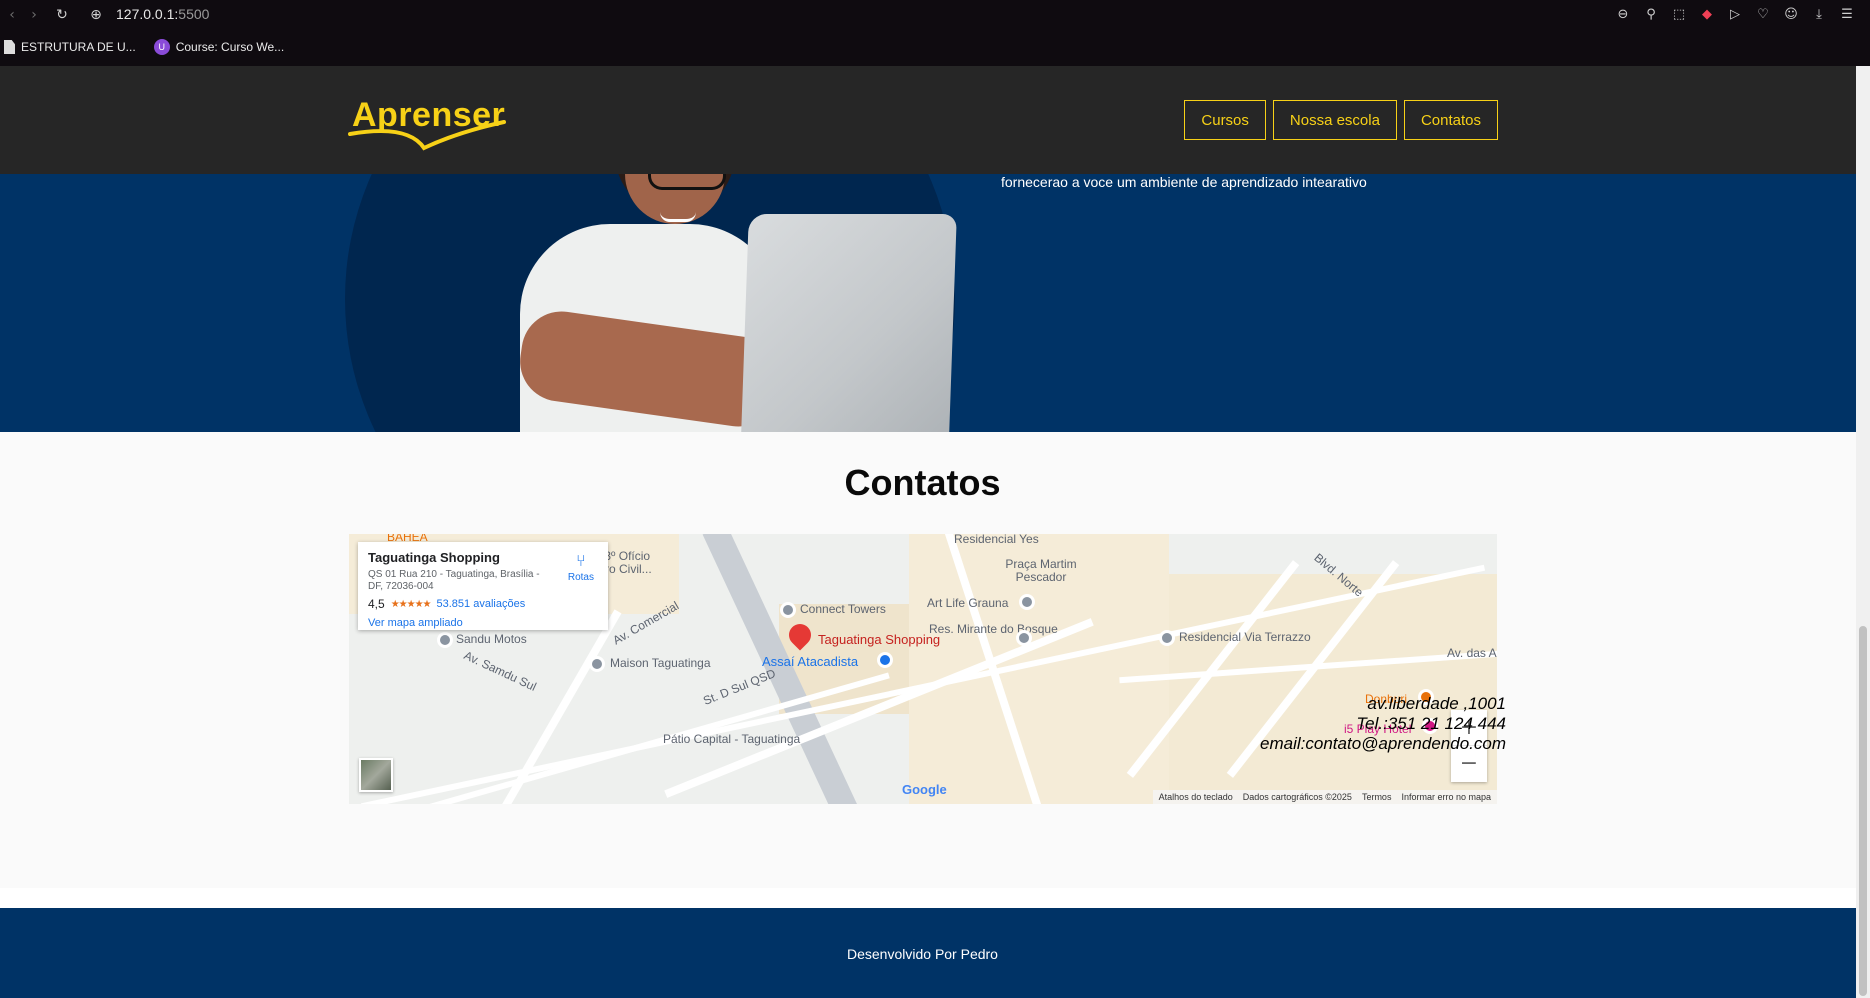 The height and width of the screenshot is (998, 1870). What do you see at coordinates (922, 482) in the screenshot?
I see `contacts-title: Contatos` at bounding box center [922, 482].